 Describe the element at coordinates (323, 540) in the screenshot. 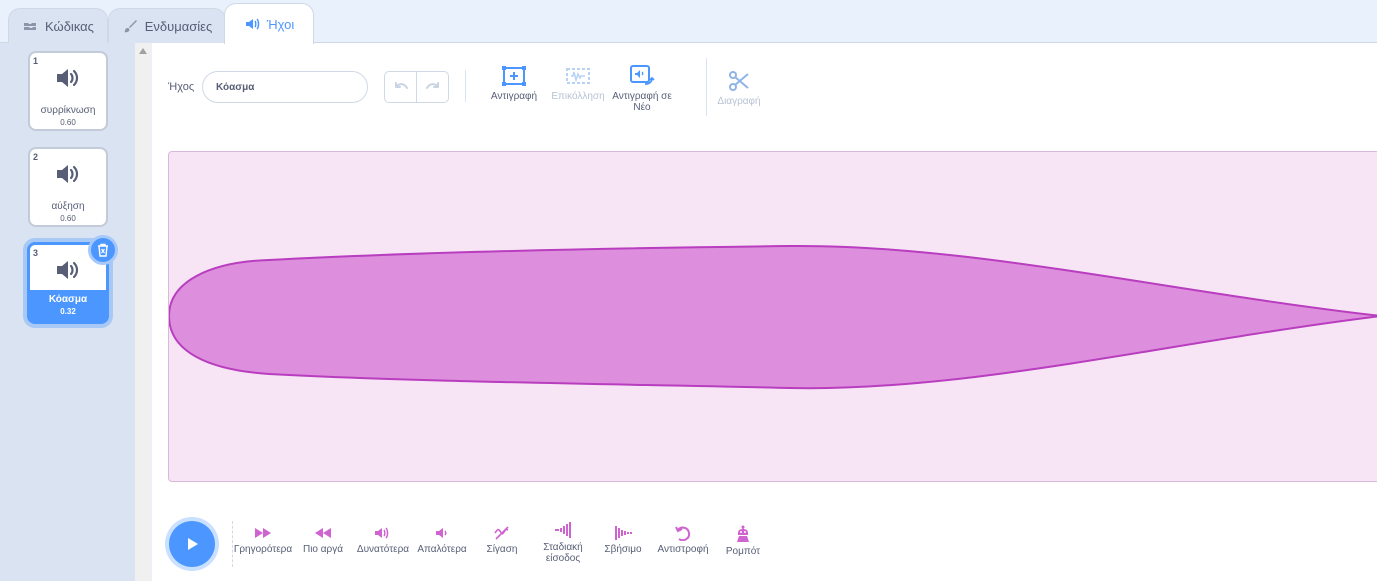

I see `effect-slower-button: Πιο αργά` at that location.